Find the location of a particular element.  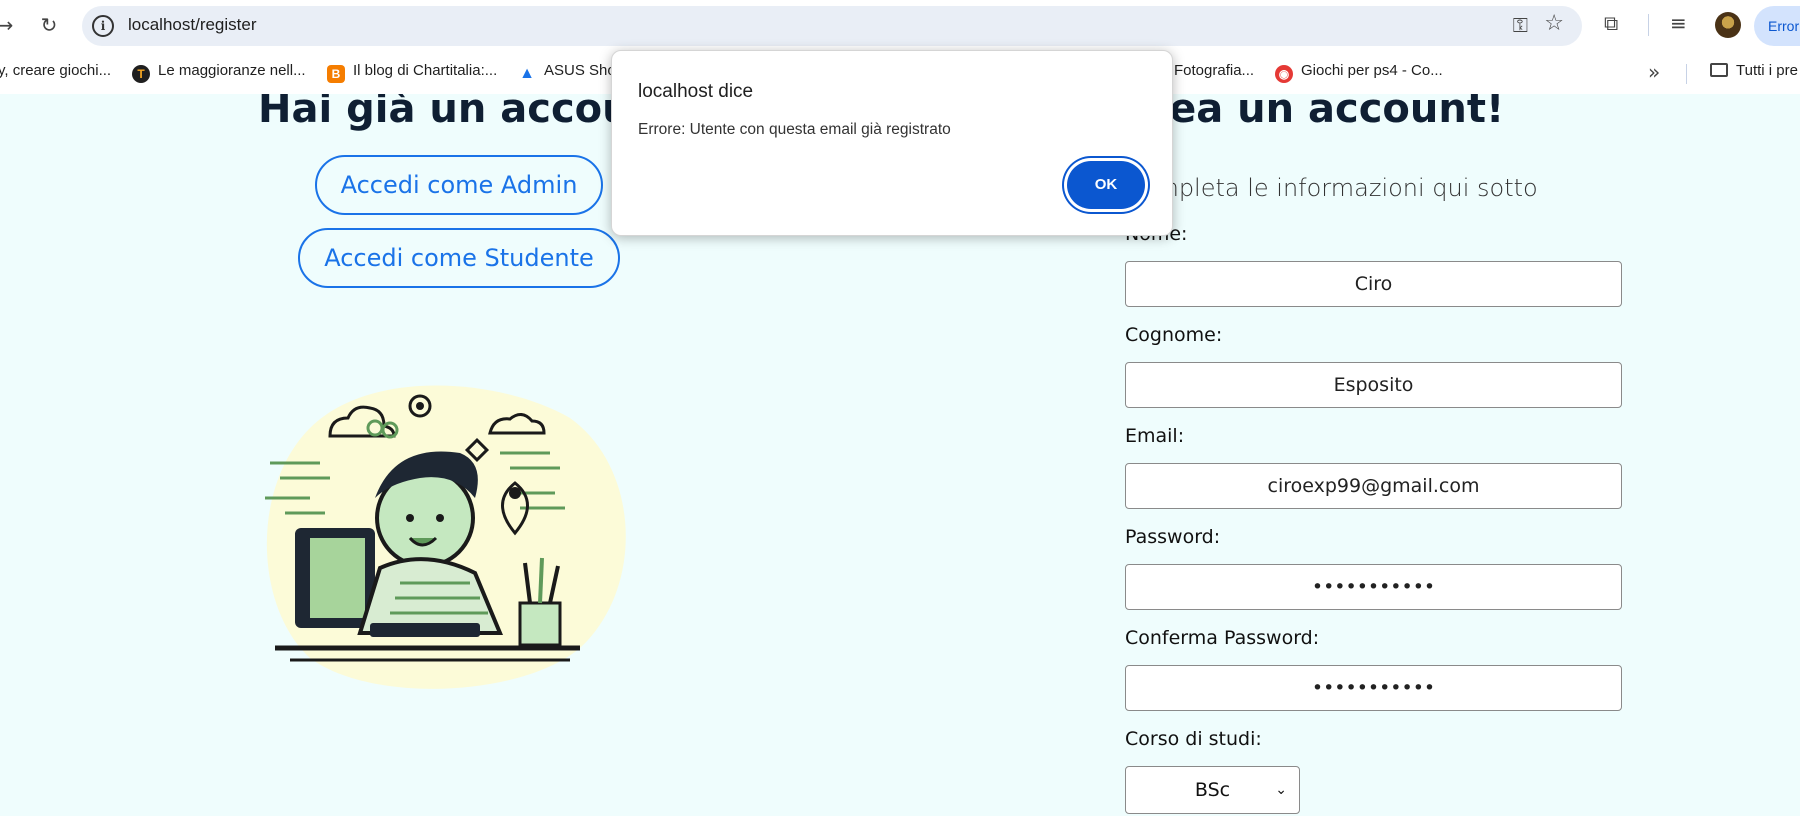

bookmark-star-icon: ☆ is located at coordinates (1554, 23).